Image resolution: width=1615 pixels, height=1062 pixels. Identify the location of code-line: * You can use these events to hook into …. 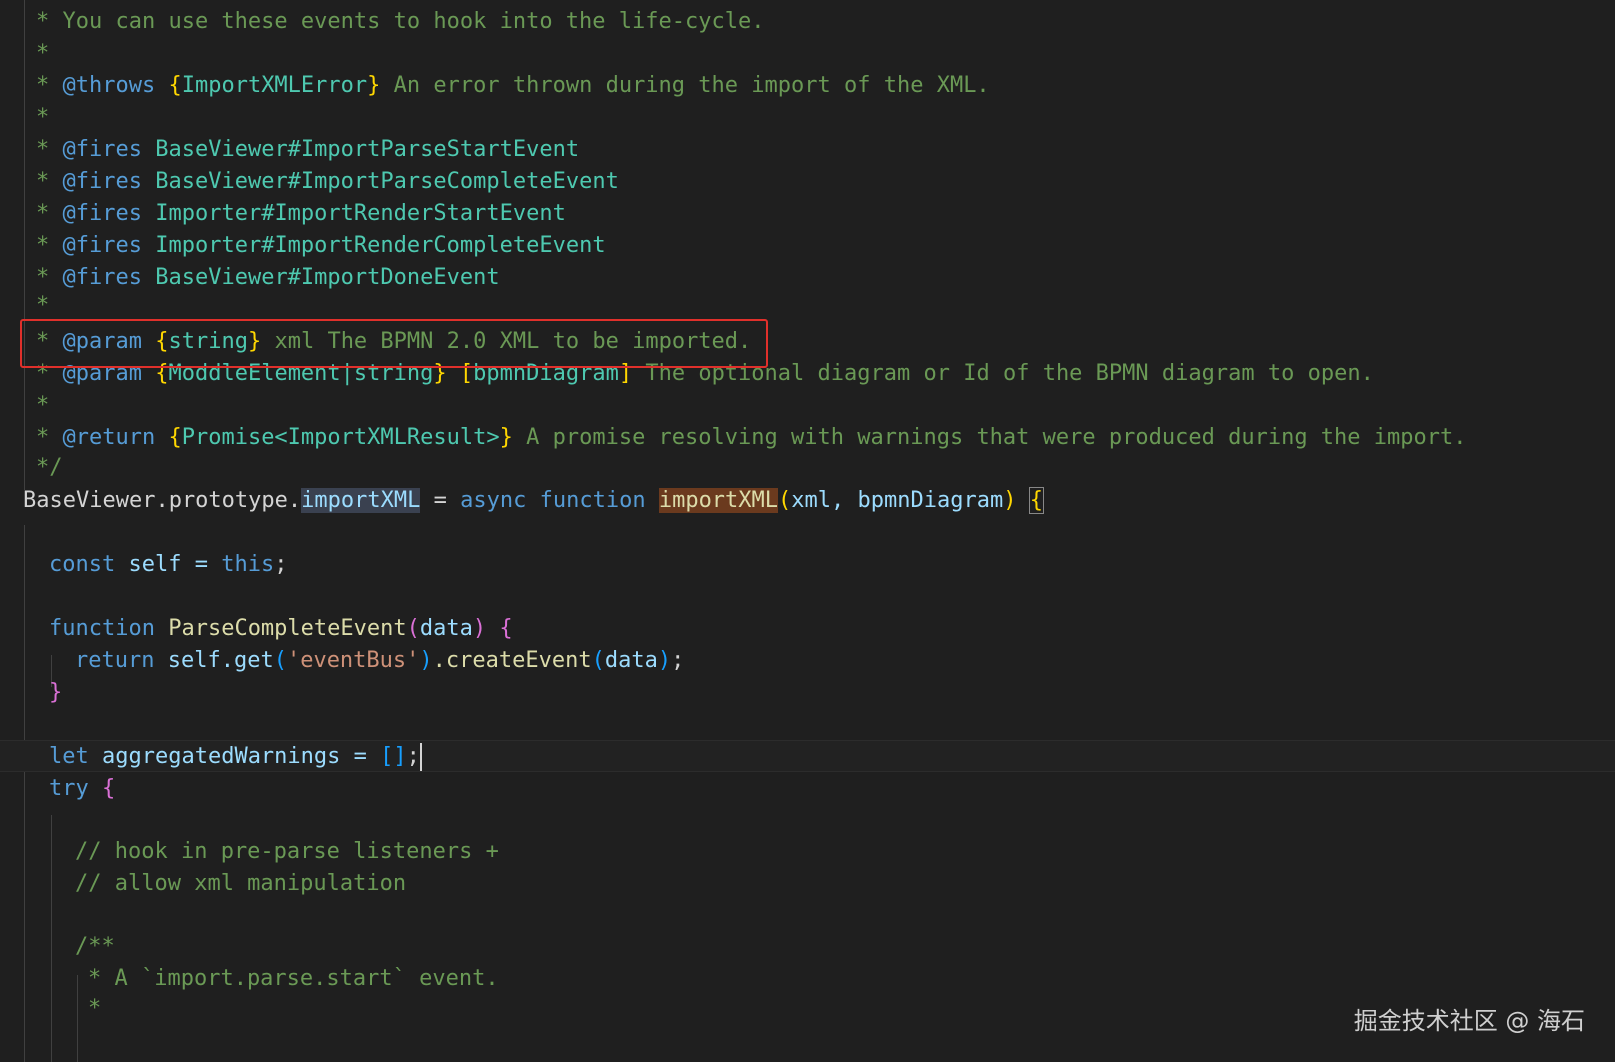
(825, 22).